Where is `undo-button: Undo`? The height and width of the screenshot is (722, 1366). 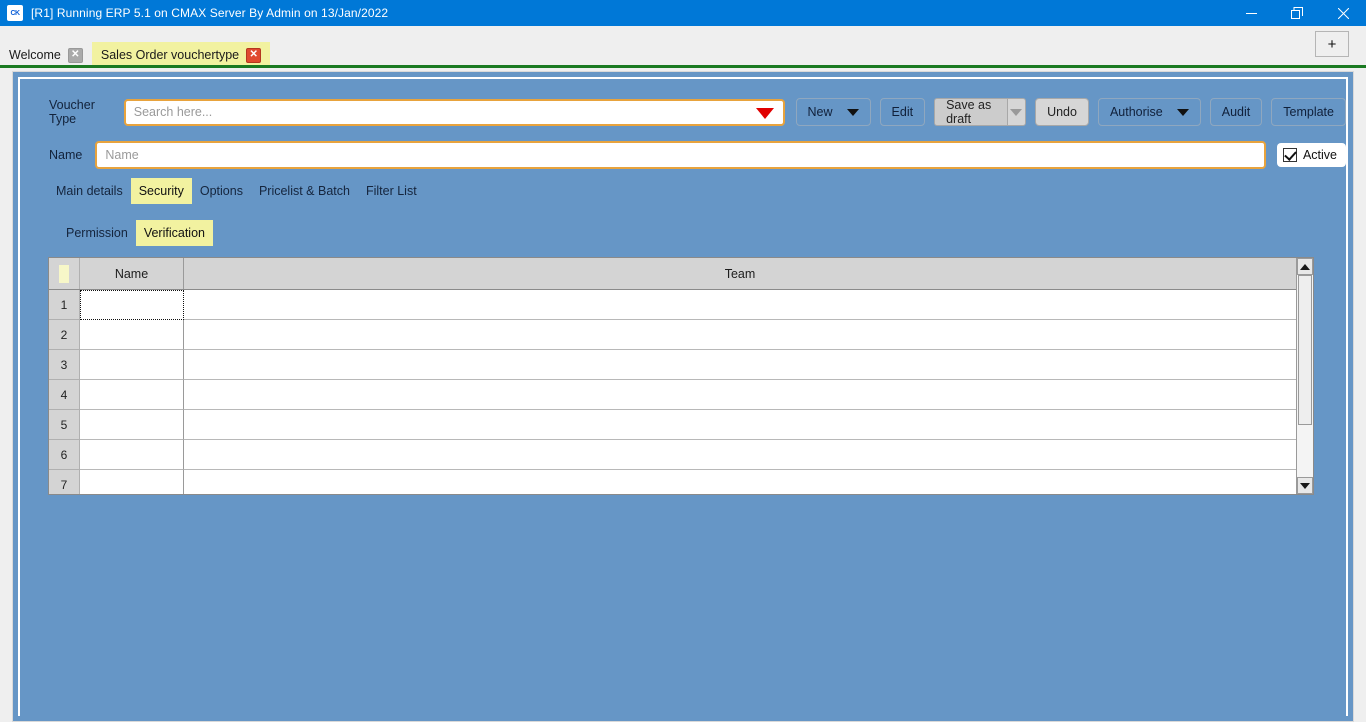 undo-button: Undo is located at coordinates (1062, 112).